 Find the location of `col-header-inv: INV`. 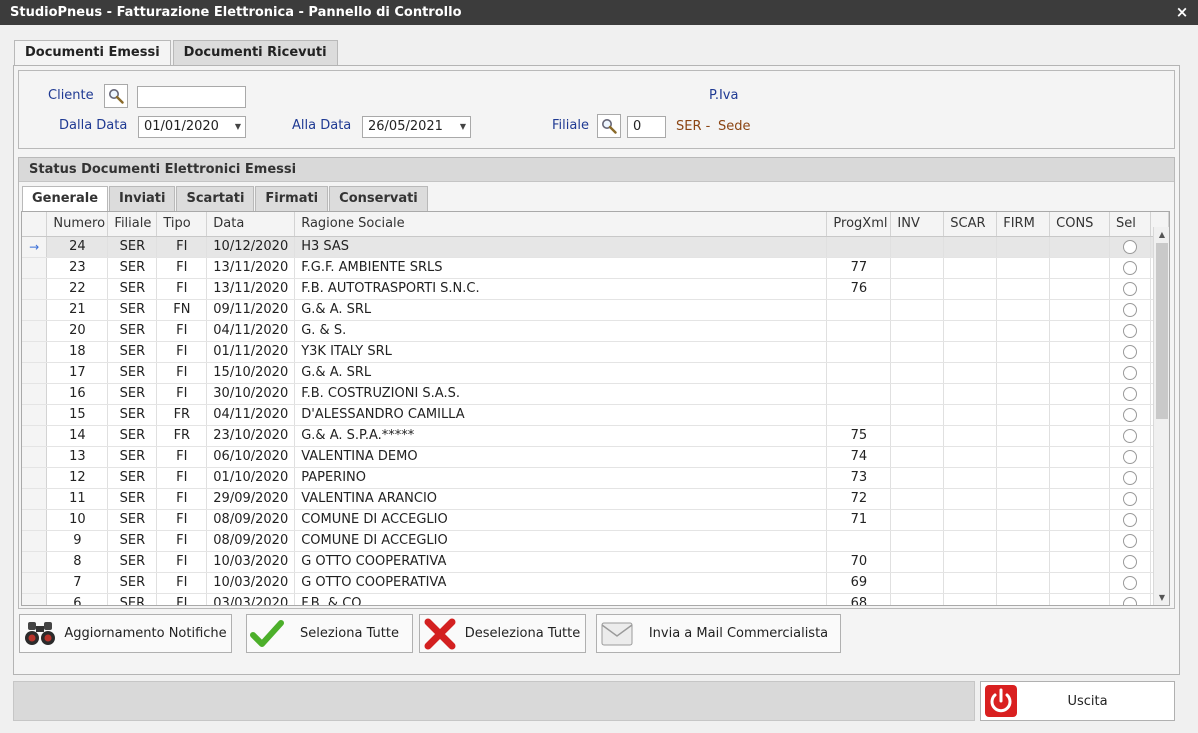

col-header-inv: INV is located at coordinates (917, 224).